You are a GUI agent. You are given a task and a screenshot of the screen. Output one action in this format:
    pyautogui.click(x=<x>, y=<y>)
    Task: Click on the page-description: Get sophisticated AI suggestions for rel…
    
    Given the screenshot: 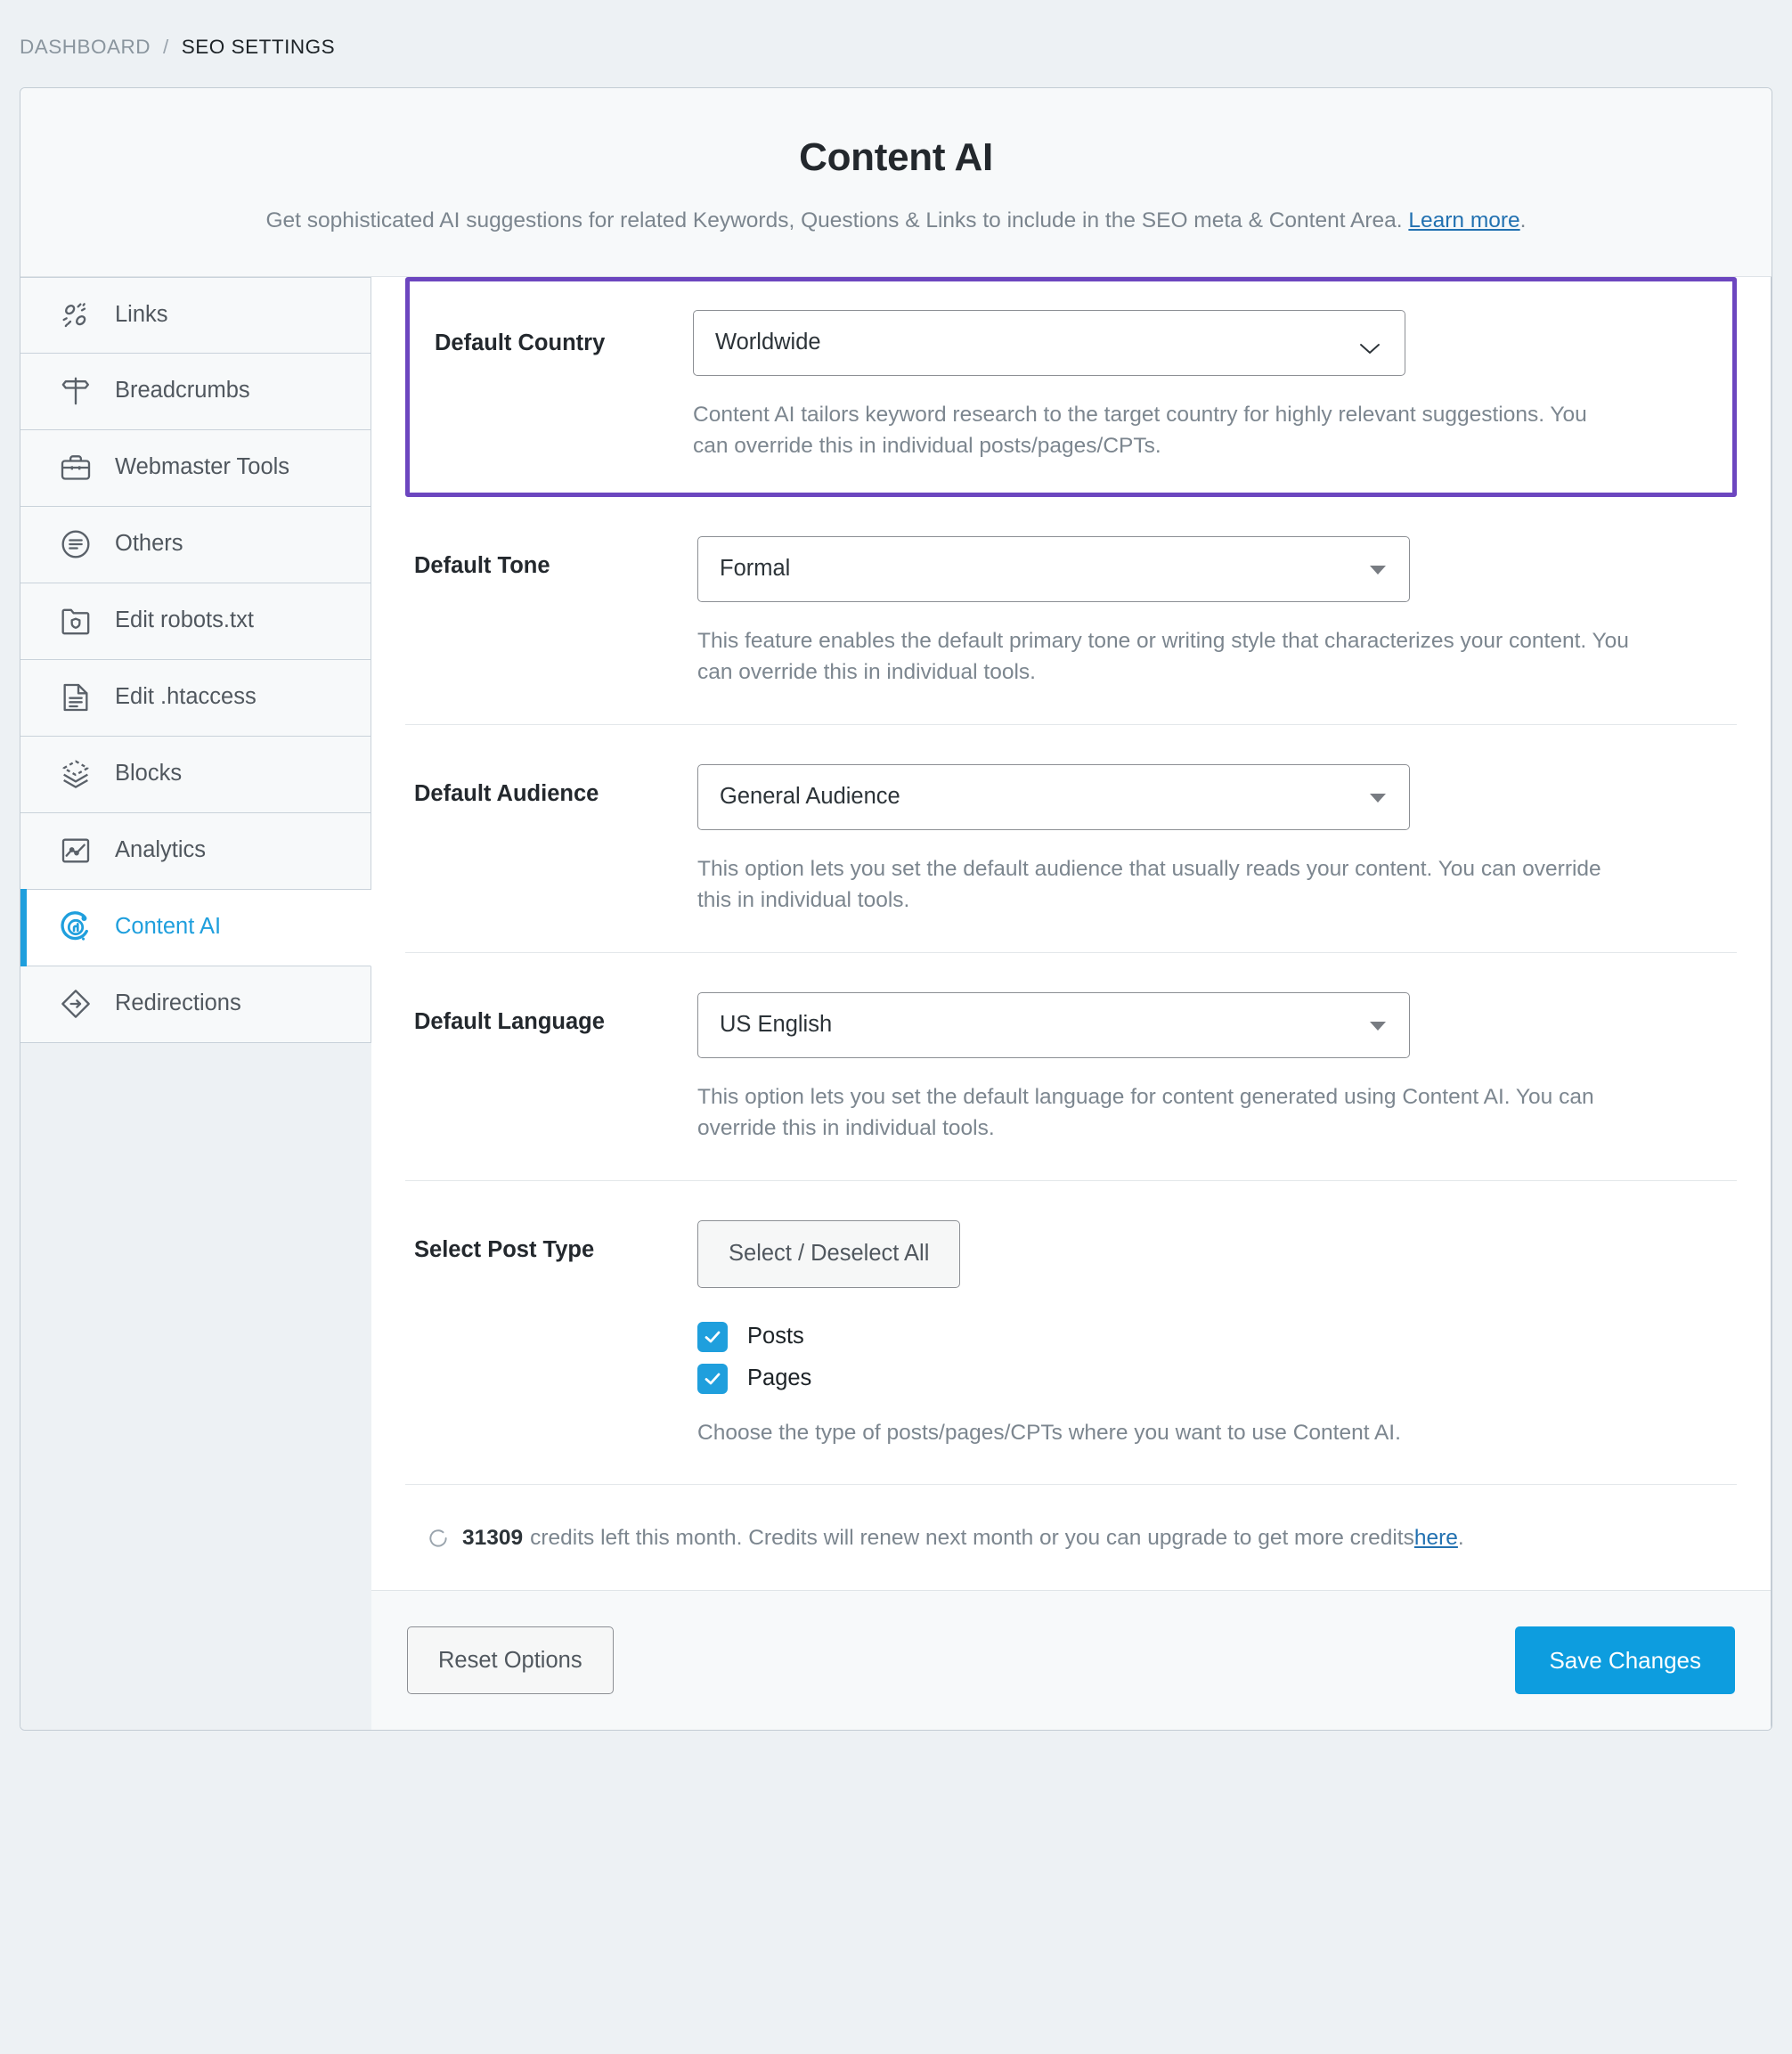 What is the action you would take?
    pyautogui.click(x=896, y=221)
    